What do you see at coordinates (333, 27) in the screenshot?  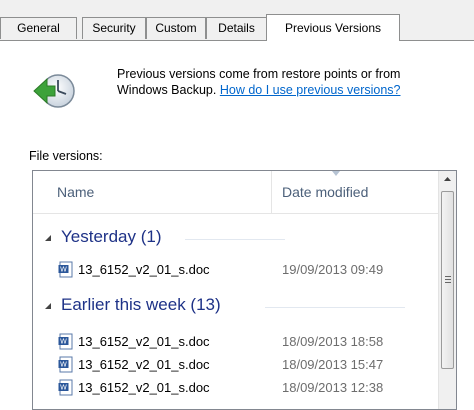 I see `tab-previous-versions: Previous Versions` at bounding box center [333, 27].